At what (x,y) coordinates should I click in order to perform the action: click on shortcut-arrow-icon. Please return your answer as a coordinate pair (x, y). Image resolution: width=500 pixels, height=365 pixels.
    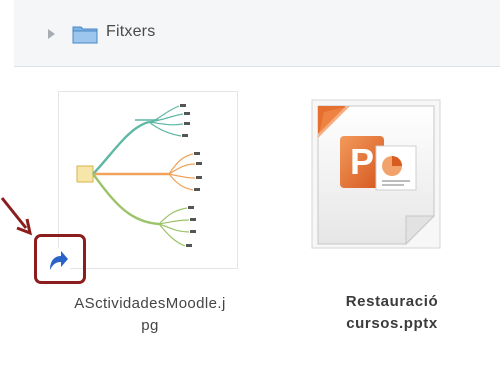
    Looking at the image, I should click on (57, 263).